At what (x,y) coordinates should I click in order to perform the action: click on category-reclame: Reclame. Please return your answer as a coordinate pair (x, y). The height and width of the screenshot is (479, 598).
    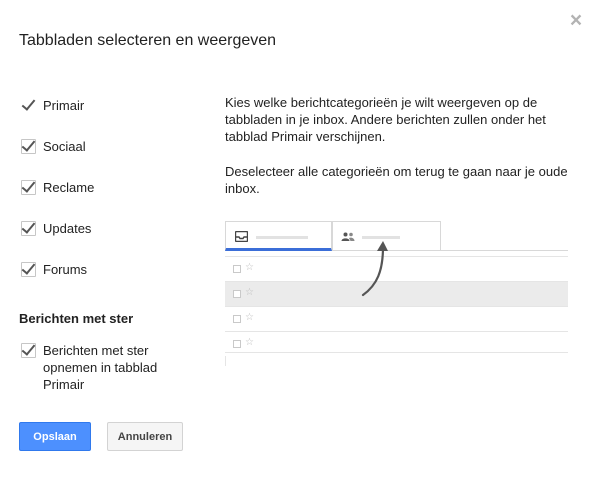
    Looking at the image, I should click on (57, 187).